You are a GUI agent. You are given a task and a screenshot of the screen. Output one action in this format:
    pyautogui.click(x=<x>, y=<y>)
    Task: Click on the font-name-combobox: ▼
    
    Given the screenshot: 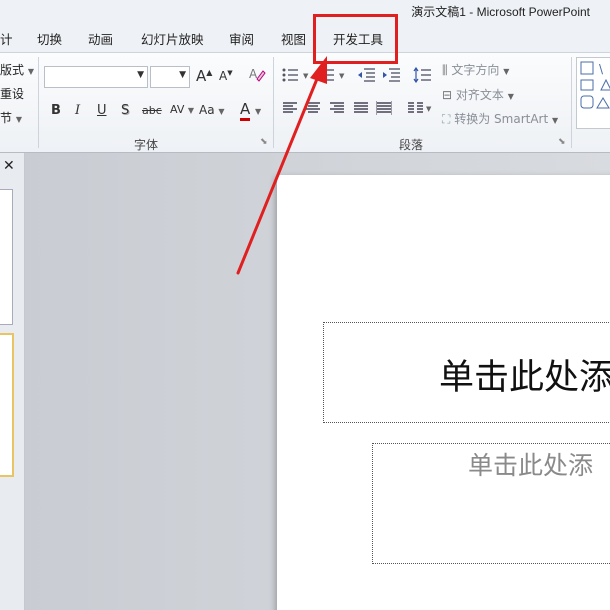 What is the action you would take?
    pyautogui.click(x=96, y=77)
    